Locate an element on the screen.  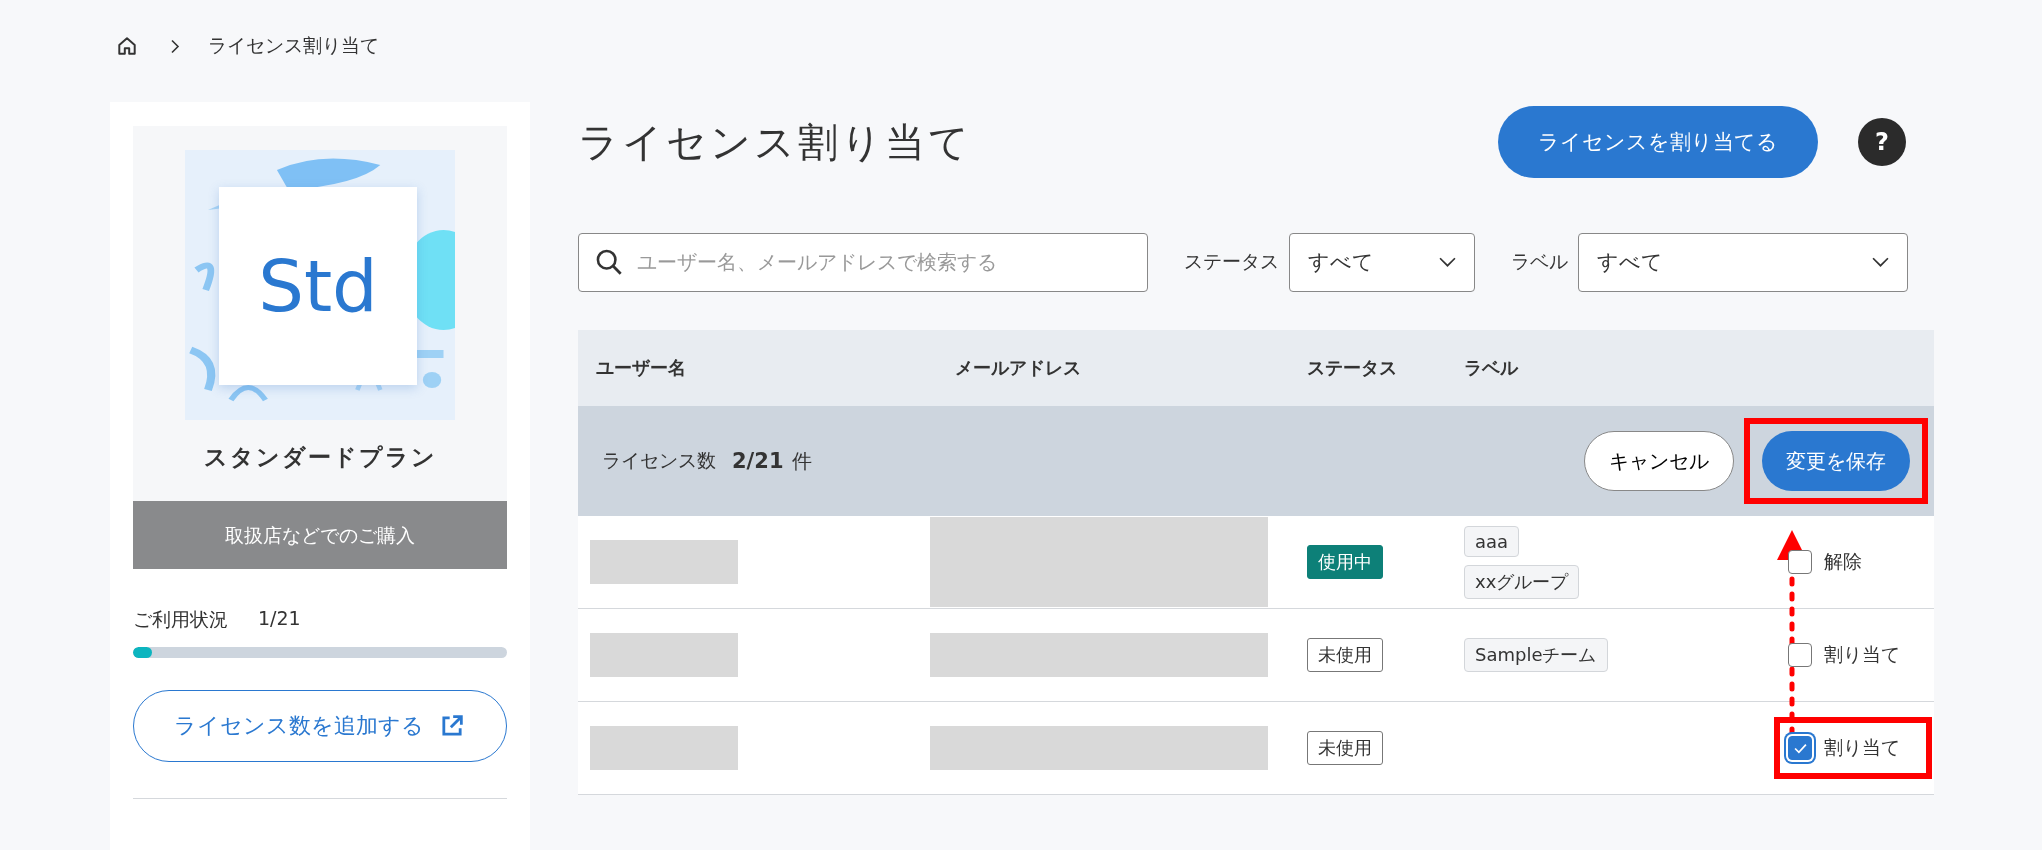
checkbox-label: 解除 is located at coordinates (1843, 561).